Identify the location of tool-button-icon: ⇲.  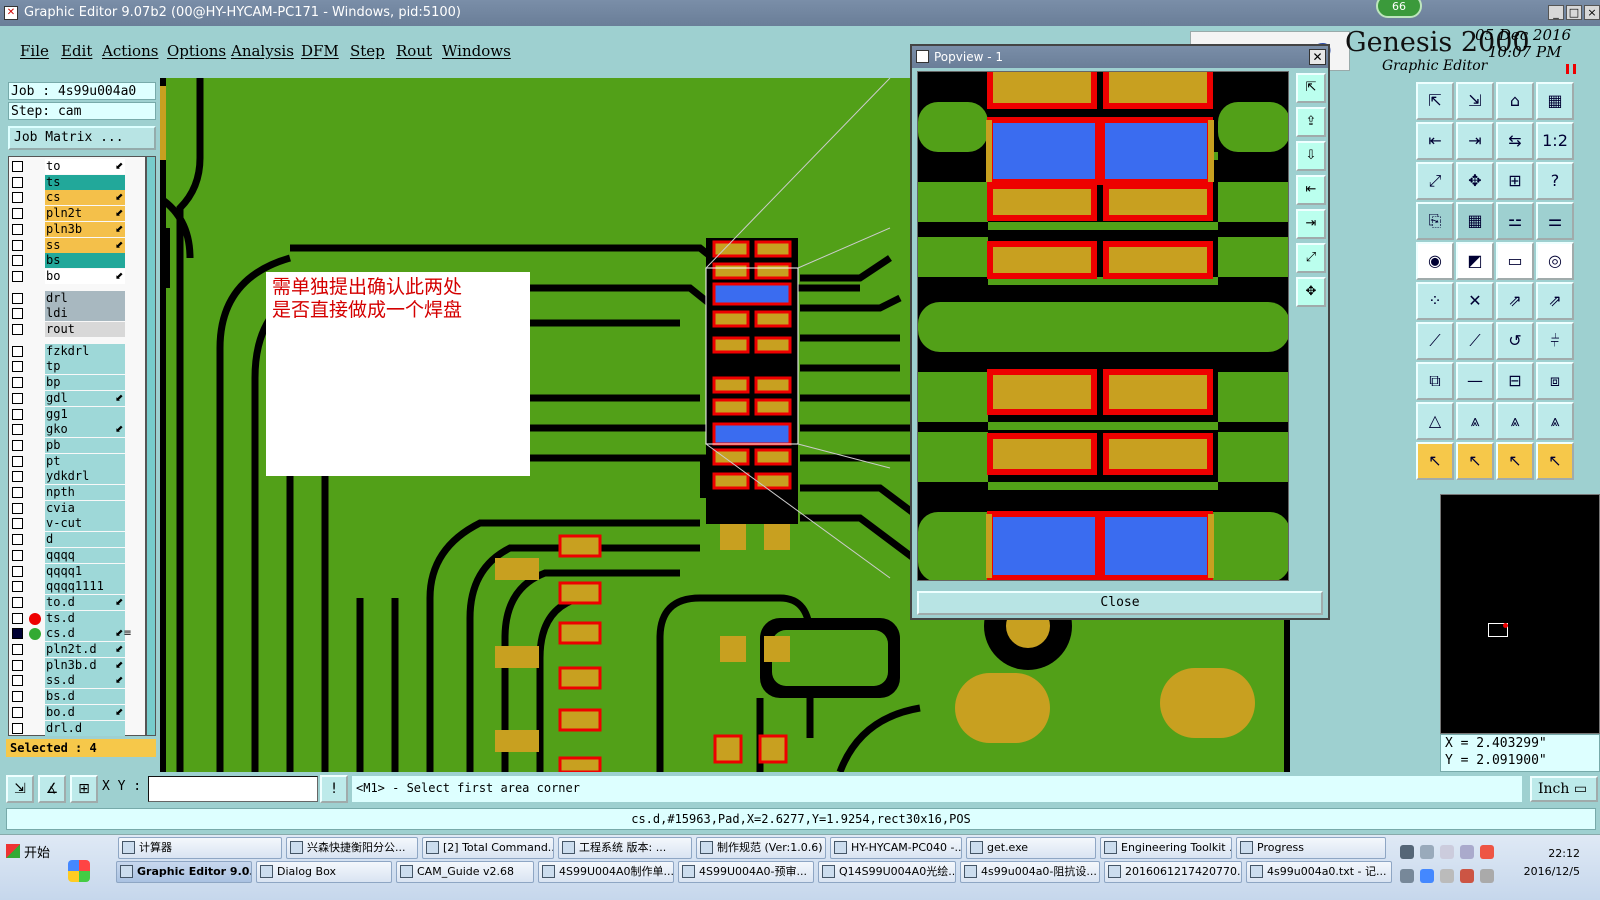
(1475, 101).